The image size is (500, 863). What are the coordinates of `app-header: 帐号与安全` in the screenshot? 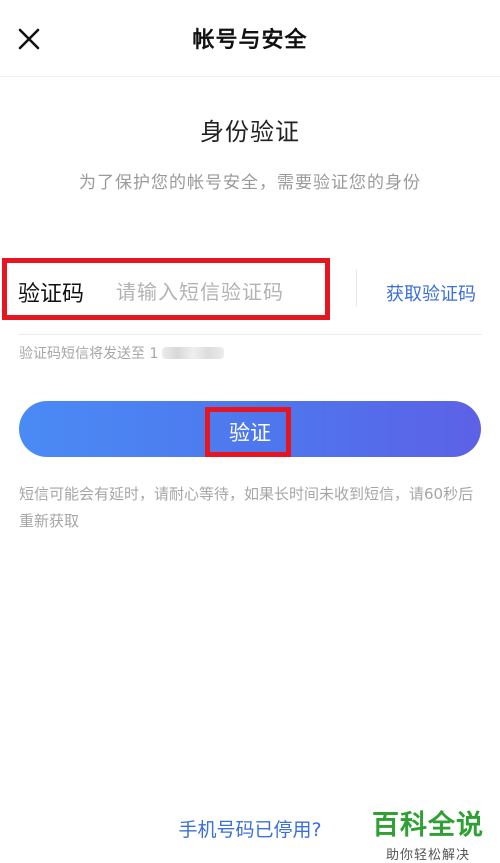 It's located at (250, 38).